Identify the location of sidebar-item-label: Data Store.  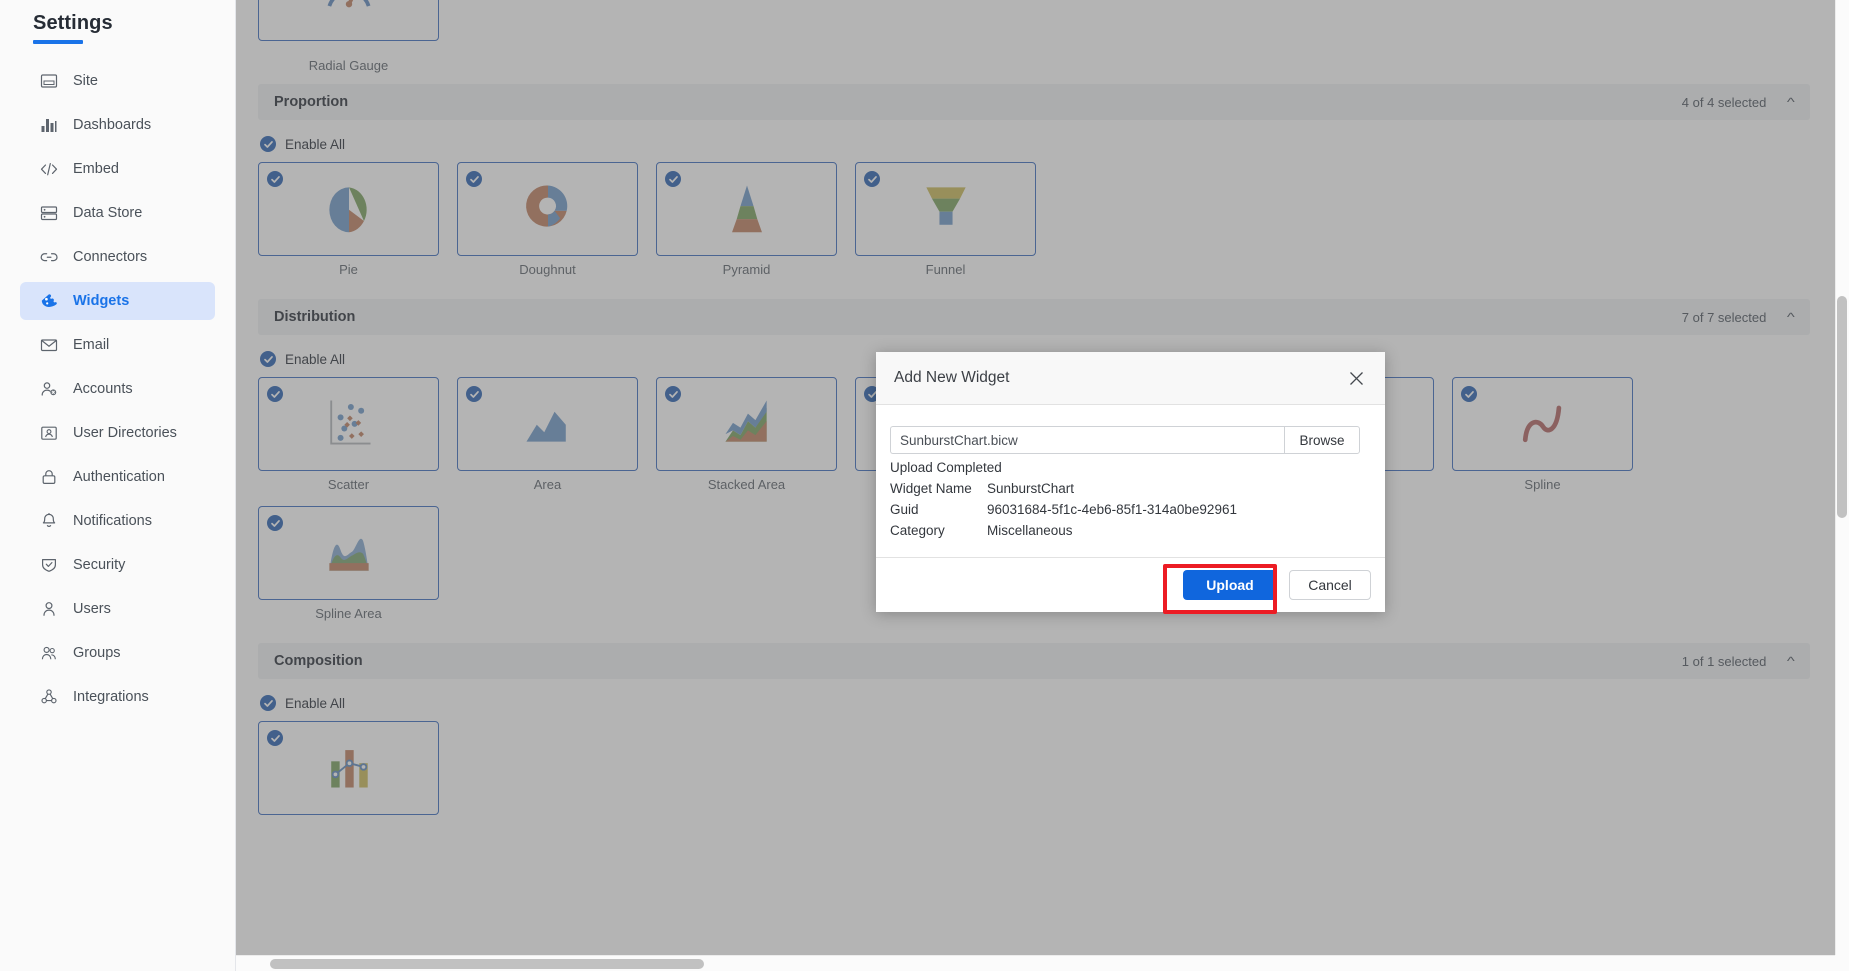
(108, 213).